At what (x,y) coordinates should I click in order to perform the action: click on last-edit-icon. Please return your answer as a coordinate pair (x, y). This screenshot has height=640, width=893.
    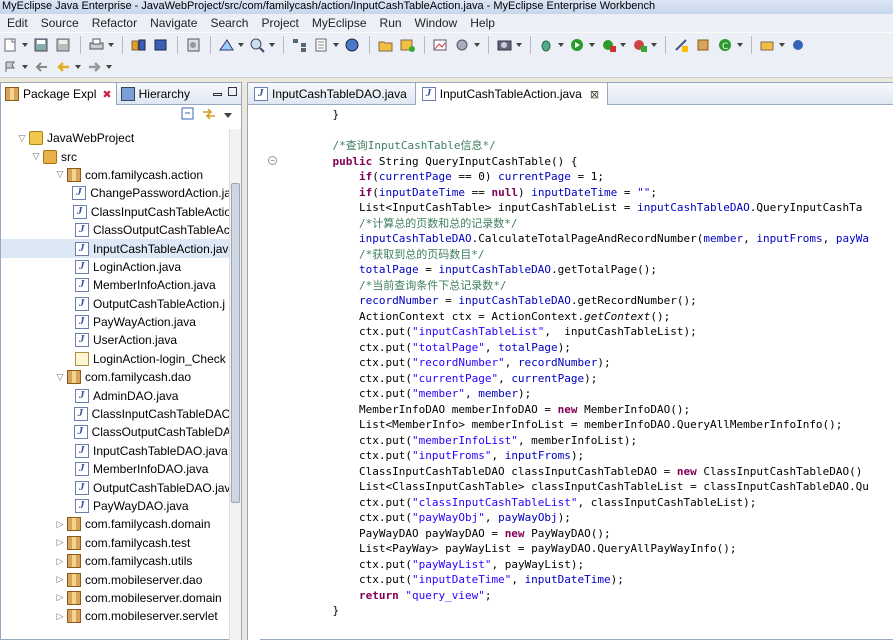
    Looking at the image, I should click on (42, 67).